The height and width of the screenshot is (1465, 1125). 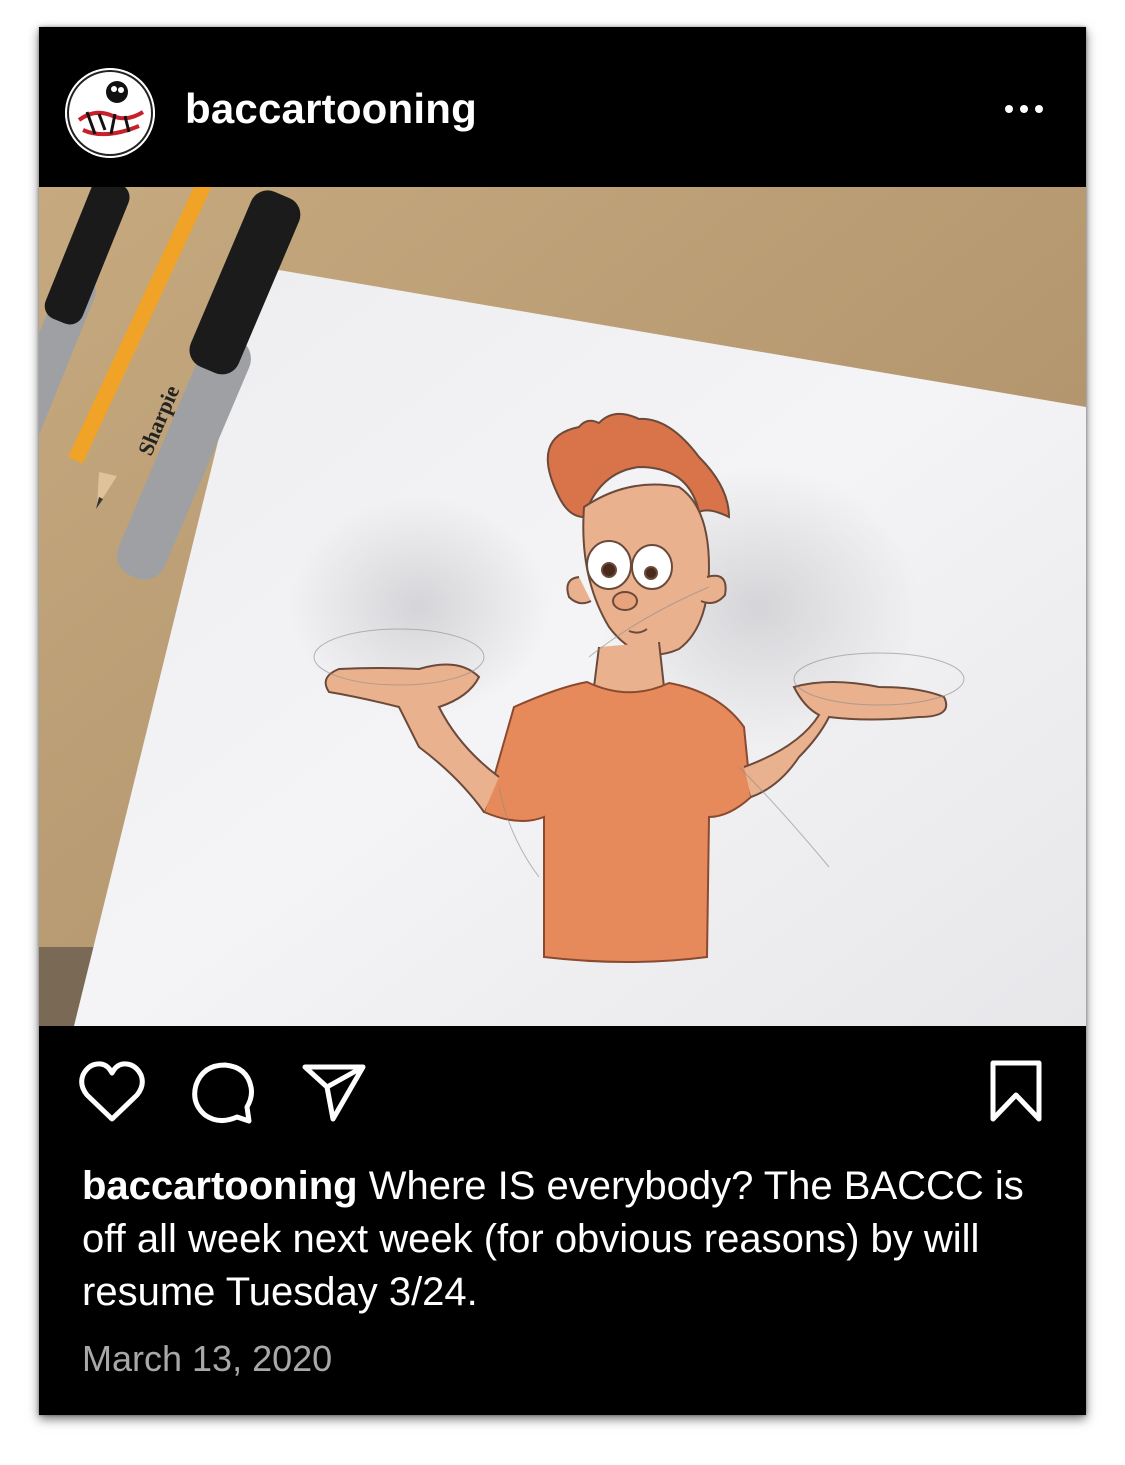 What do you see at coordinates (220, 1186) in the screenshot?
I see `caption-username: baccartooning` at bounding box center [220, 1186].